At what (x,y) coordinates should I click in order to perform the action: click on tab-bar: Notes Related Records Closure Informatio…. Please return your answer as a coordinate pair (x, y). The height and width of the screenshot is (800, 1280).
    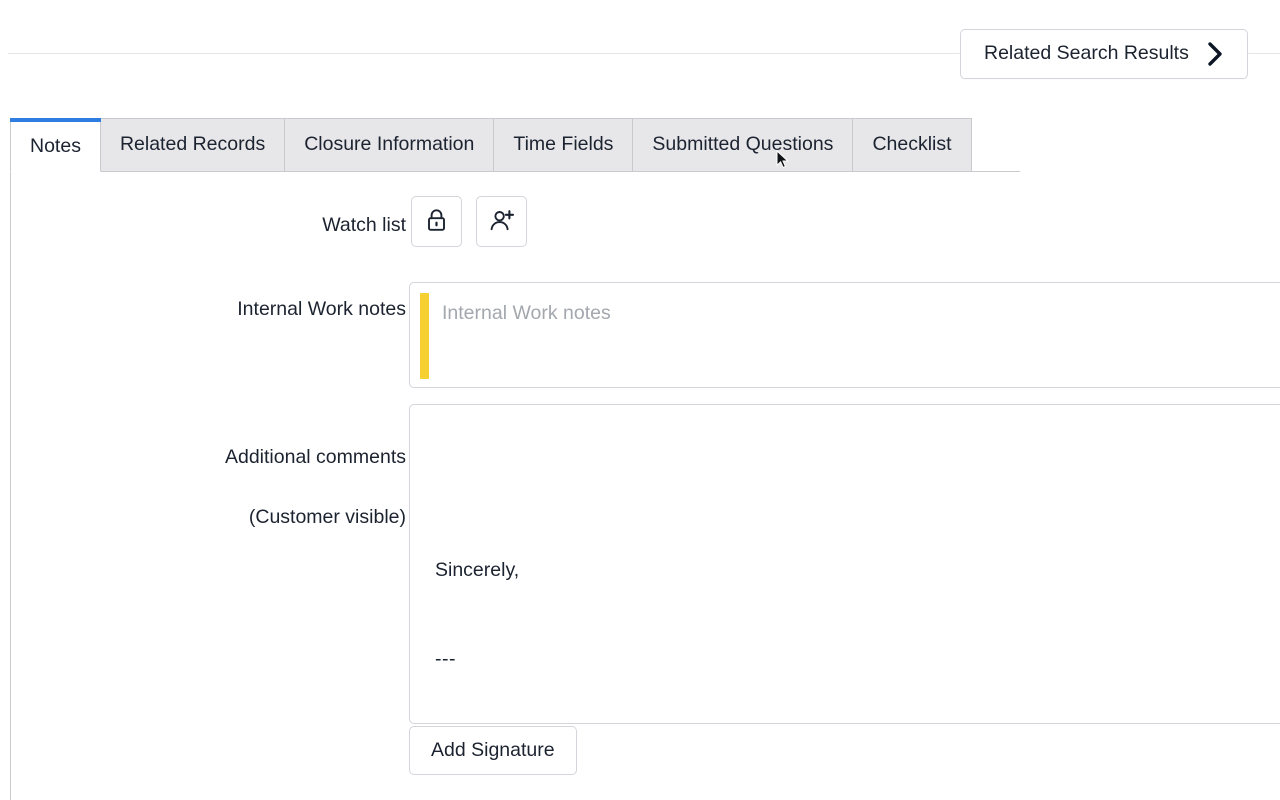
    Looking at the image, I should click on (491, 145).